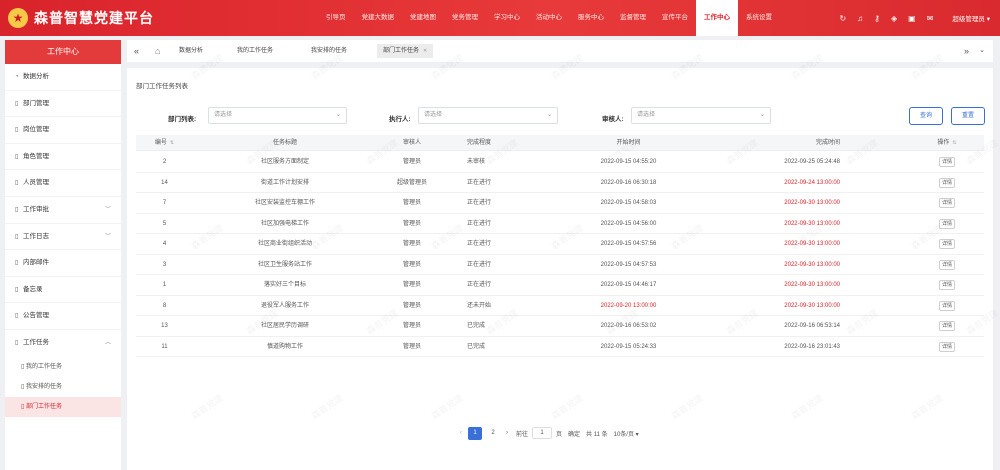 The width and height of the screenshot is (1000, 470). I want to click on top-nav-item: 活动中心, so click(549, 18).